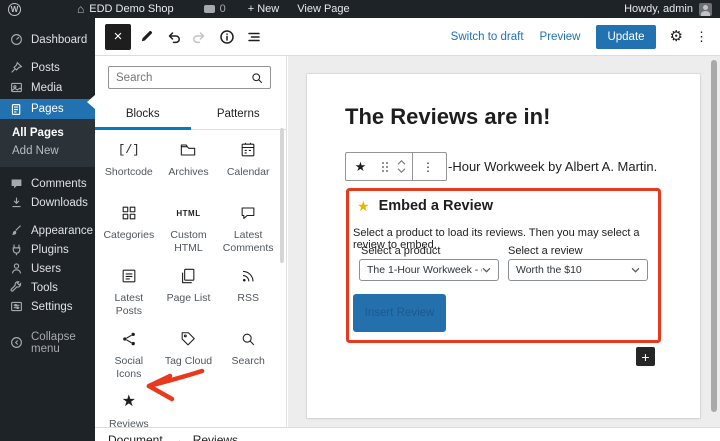 The width and height of the screenshot is (720, 441). I want to click on submenu-add-new: Add New, so click(47, 151).